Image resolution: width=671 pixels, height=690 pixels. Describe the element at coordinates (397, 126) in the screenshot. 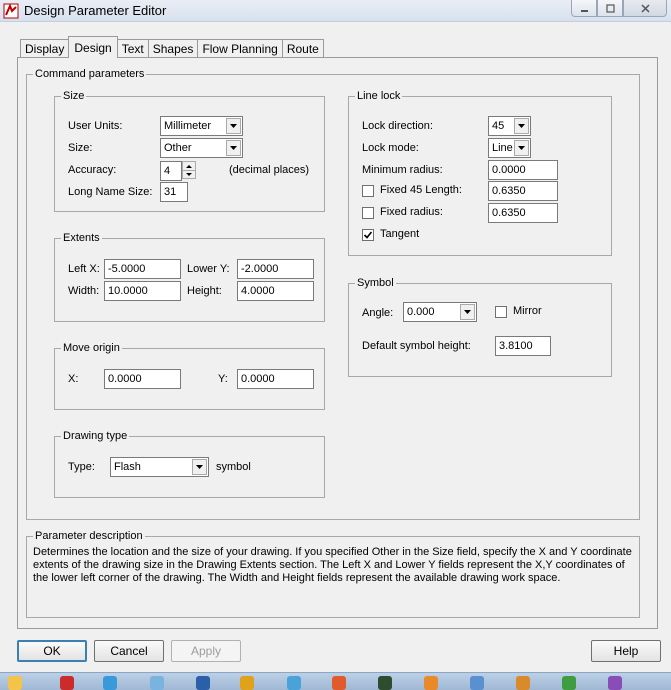

I see `lock-direction-label: Lock direction:` at that location.